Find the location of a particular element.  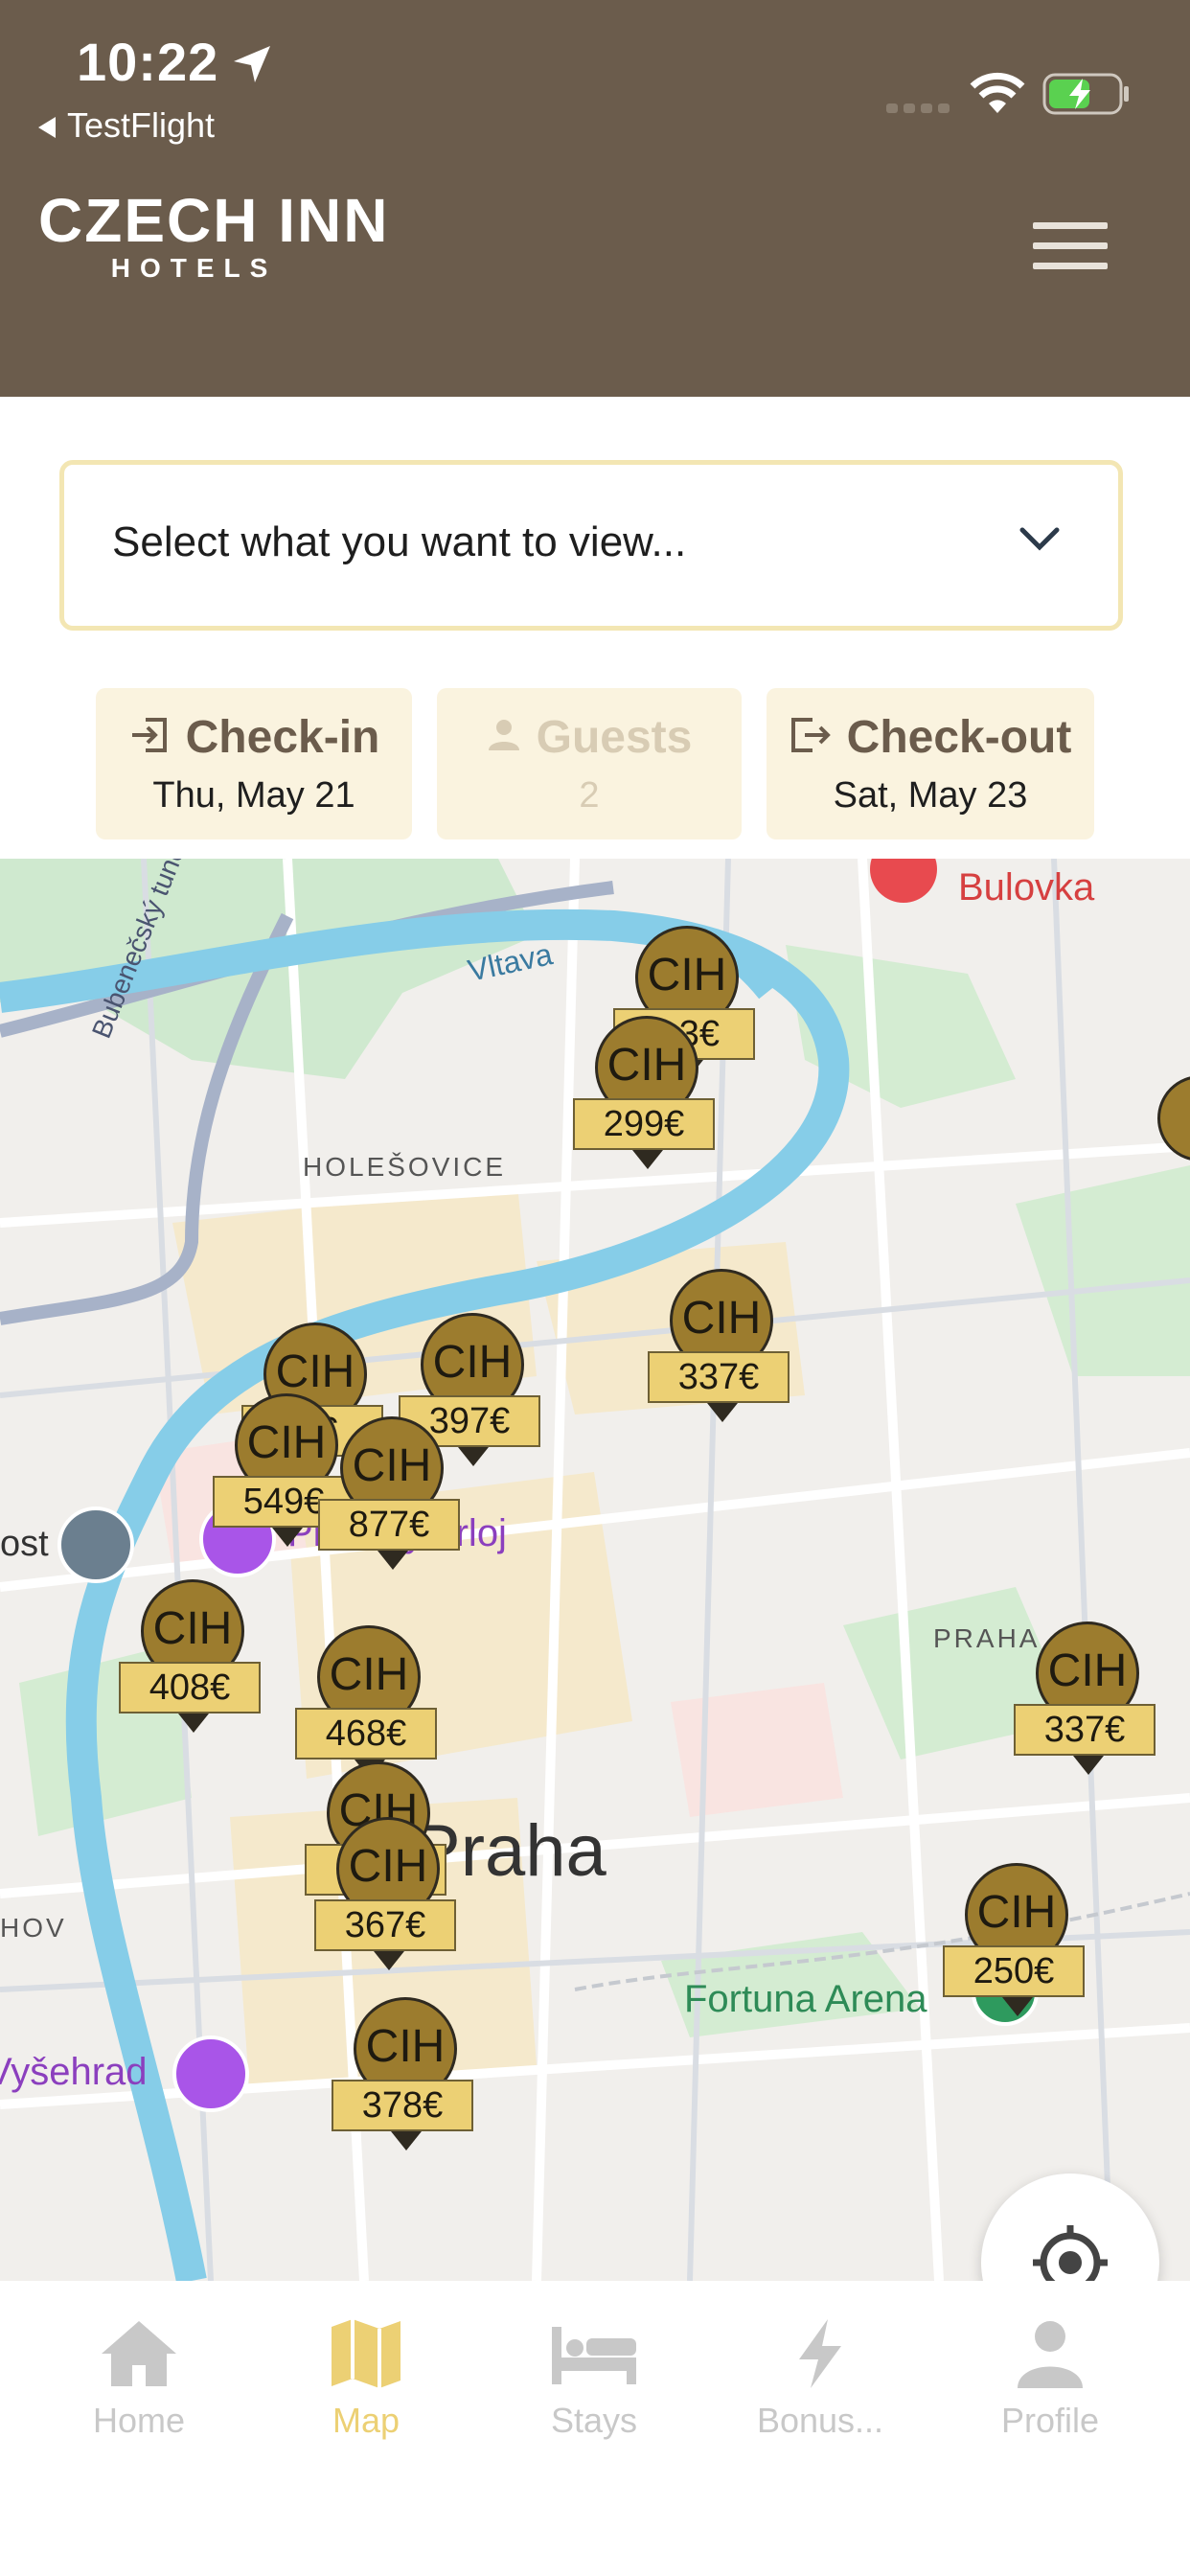

checkin-icon is located at coordinates (149, 735).